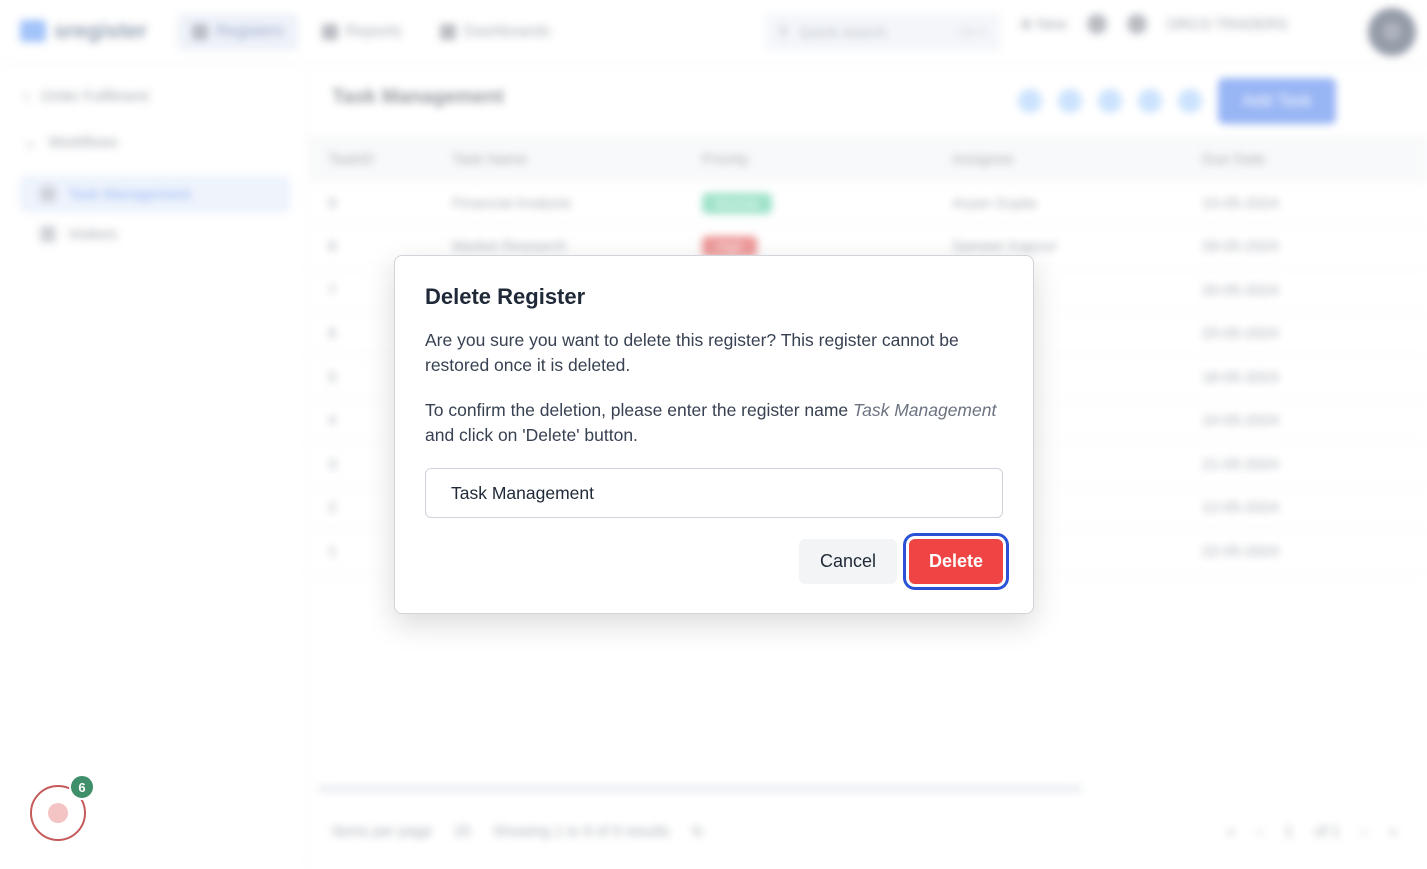  I want to click on cancel-button: Cancel, so click(848, 561).